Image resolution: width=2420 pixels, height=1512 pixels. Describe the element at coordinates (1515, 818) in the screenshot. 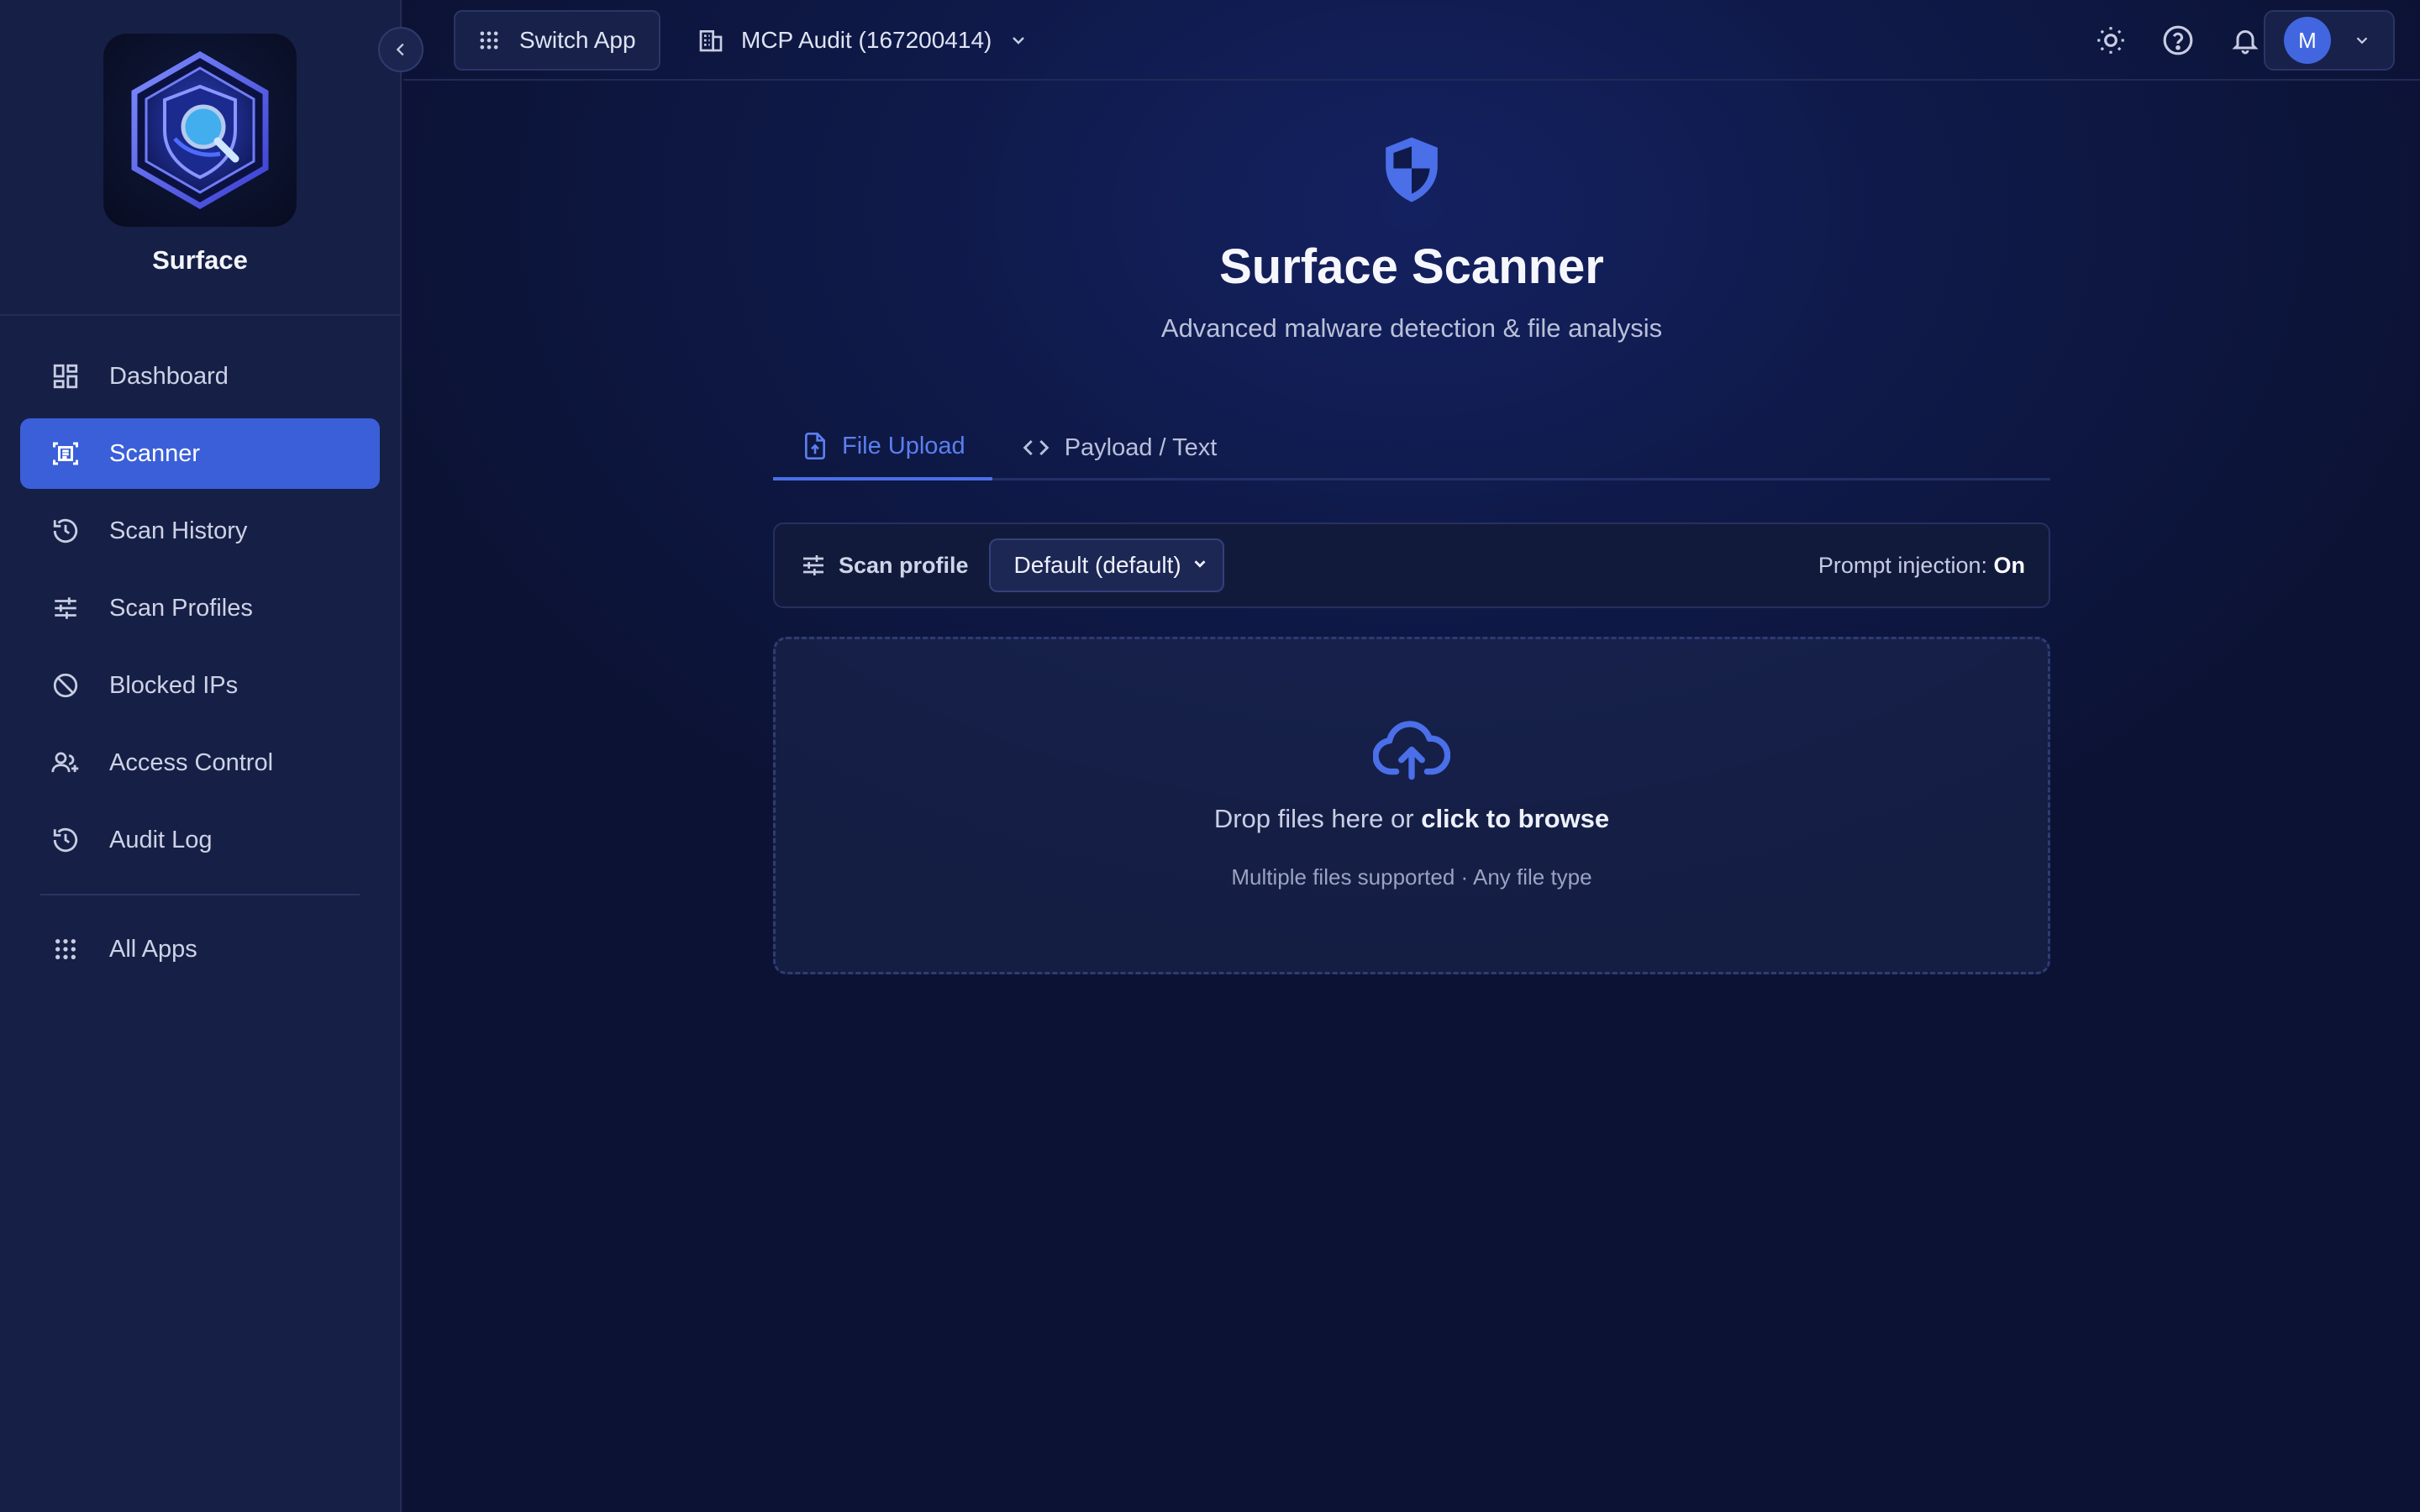

I see `browse-link: click to browse` at that location.